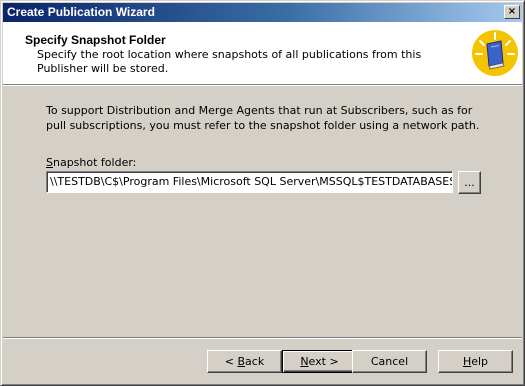 The image size is (525, 386). What do you see at coordinates (512, 12) in the screenshot?
I see `close-icon: ×` at bounding box center [512, 12].